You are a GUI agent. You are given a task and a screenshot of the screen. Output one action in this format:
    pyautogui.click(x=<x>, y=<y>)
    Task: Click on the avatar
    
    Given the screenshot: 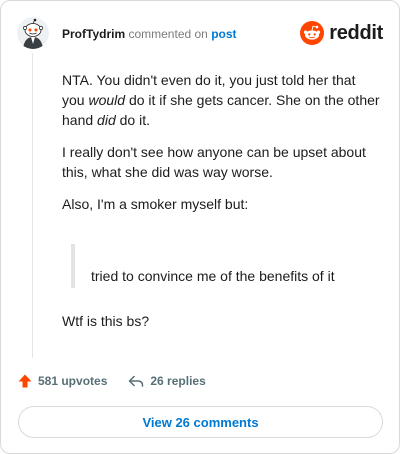 What is the action you would take?
    pyautogui.click(x=33, y=33)
    